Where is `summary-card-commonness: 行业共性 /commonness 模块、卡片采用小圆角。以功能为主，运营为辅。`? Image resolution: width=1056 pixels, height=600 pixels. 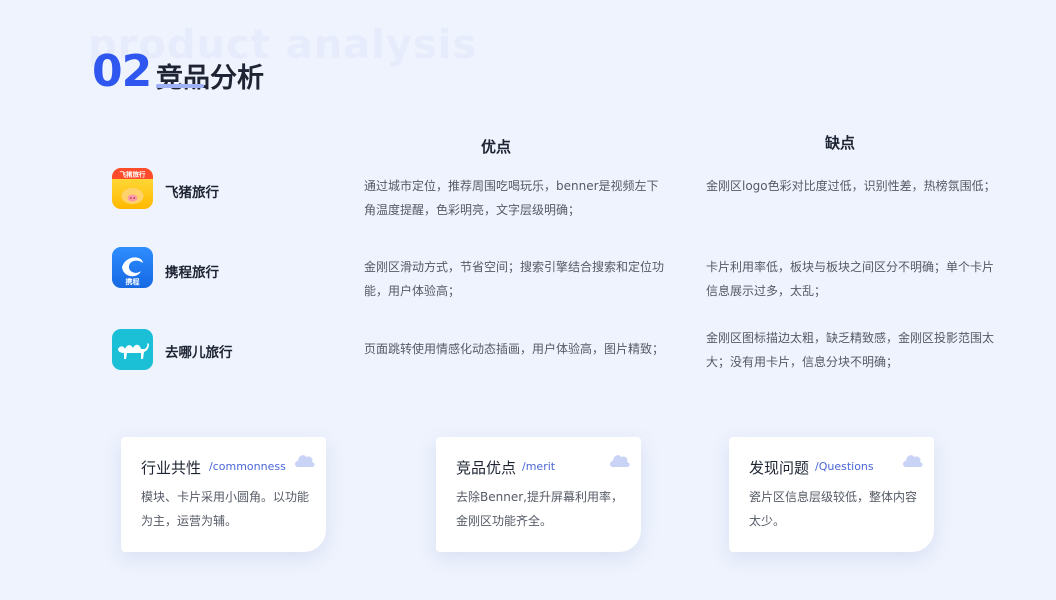 summary-card-commonness: 行业共性 /commonness 模块、卡片采用小圆角。以功能为主，运营为辅。 is located at coordinates (223, 494).